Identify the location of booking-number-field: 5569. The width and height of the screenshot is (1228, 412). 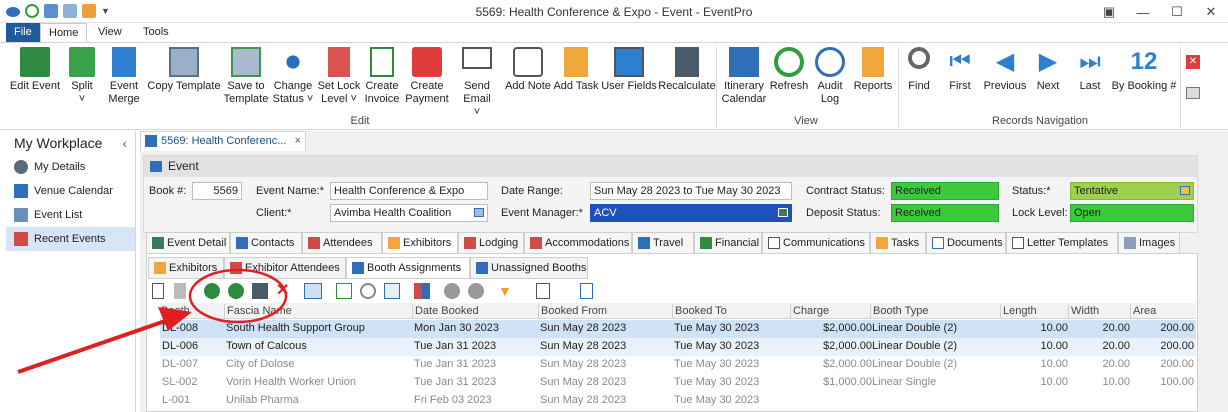
(217, 191).